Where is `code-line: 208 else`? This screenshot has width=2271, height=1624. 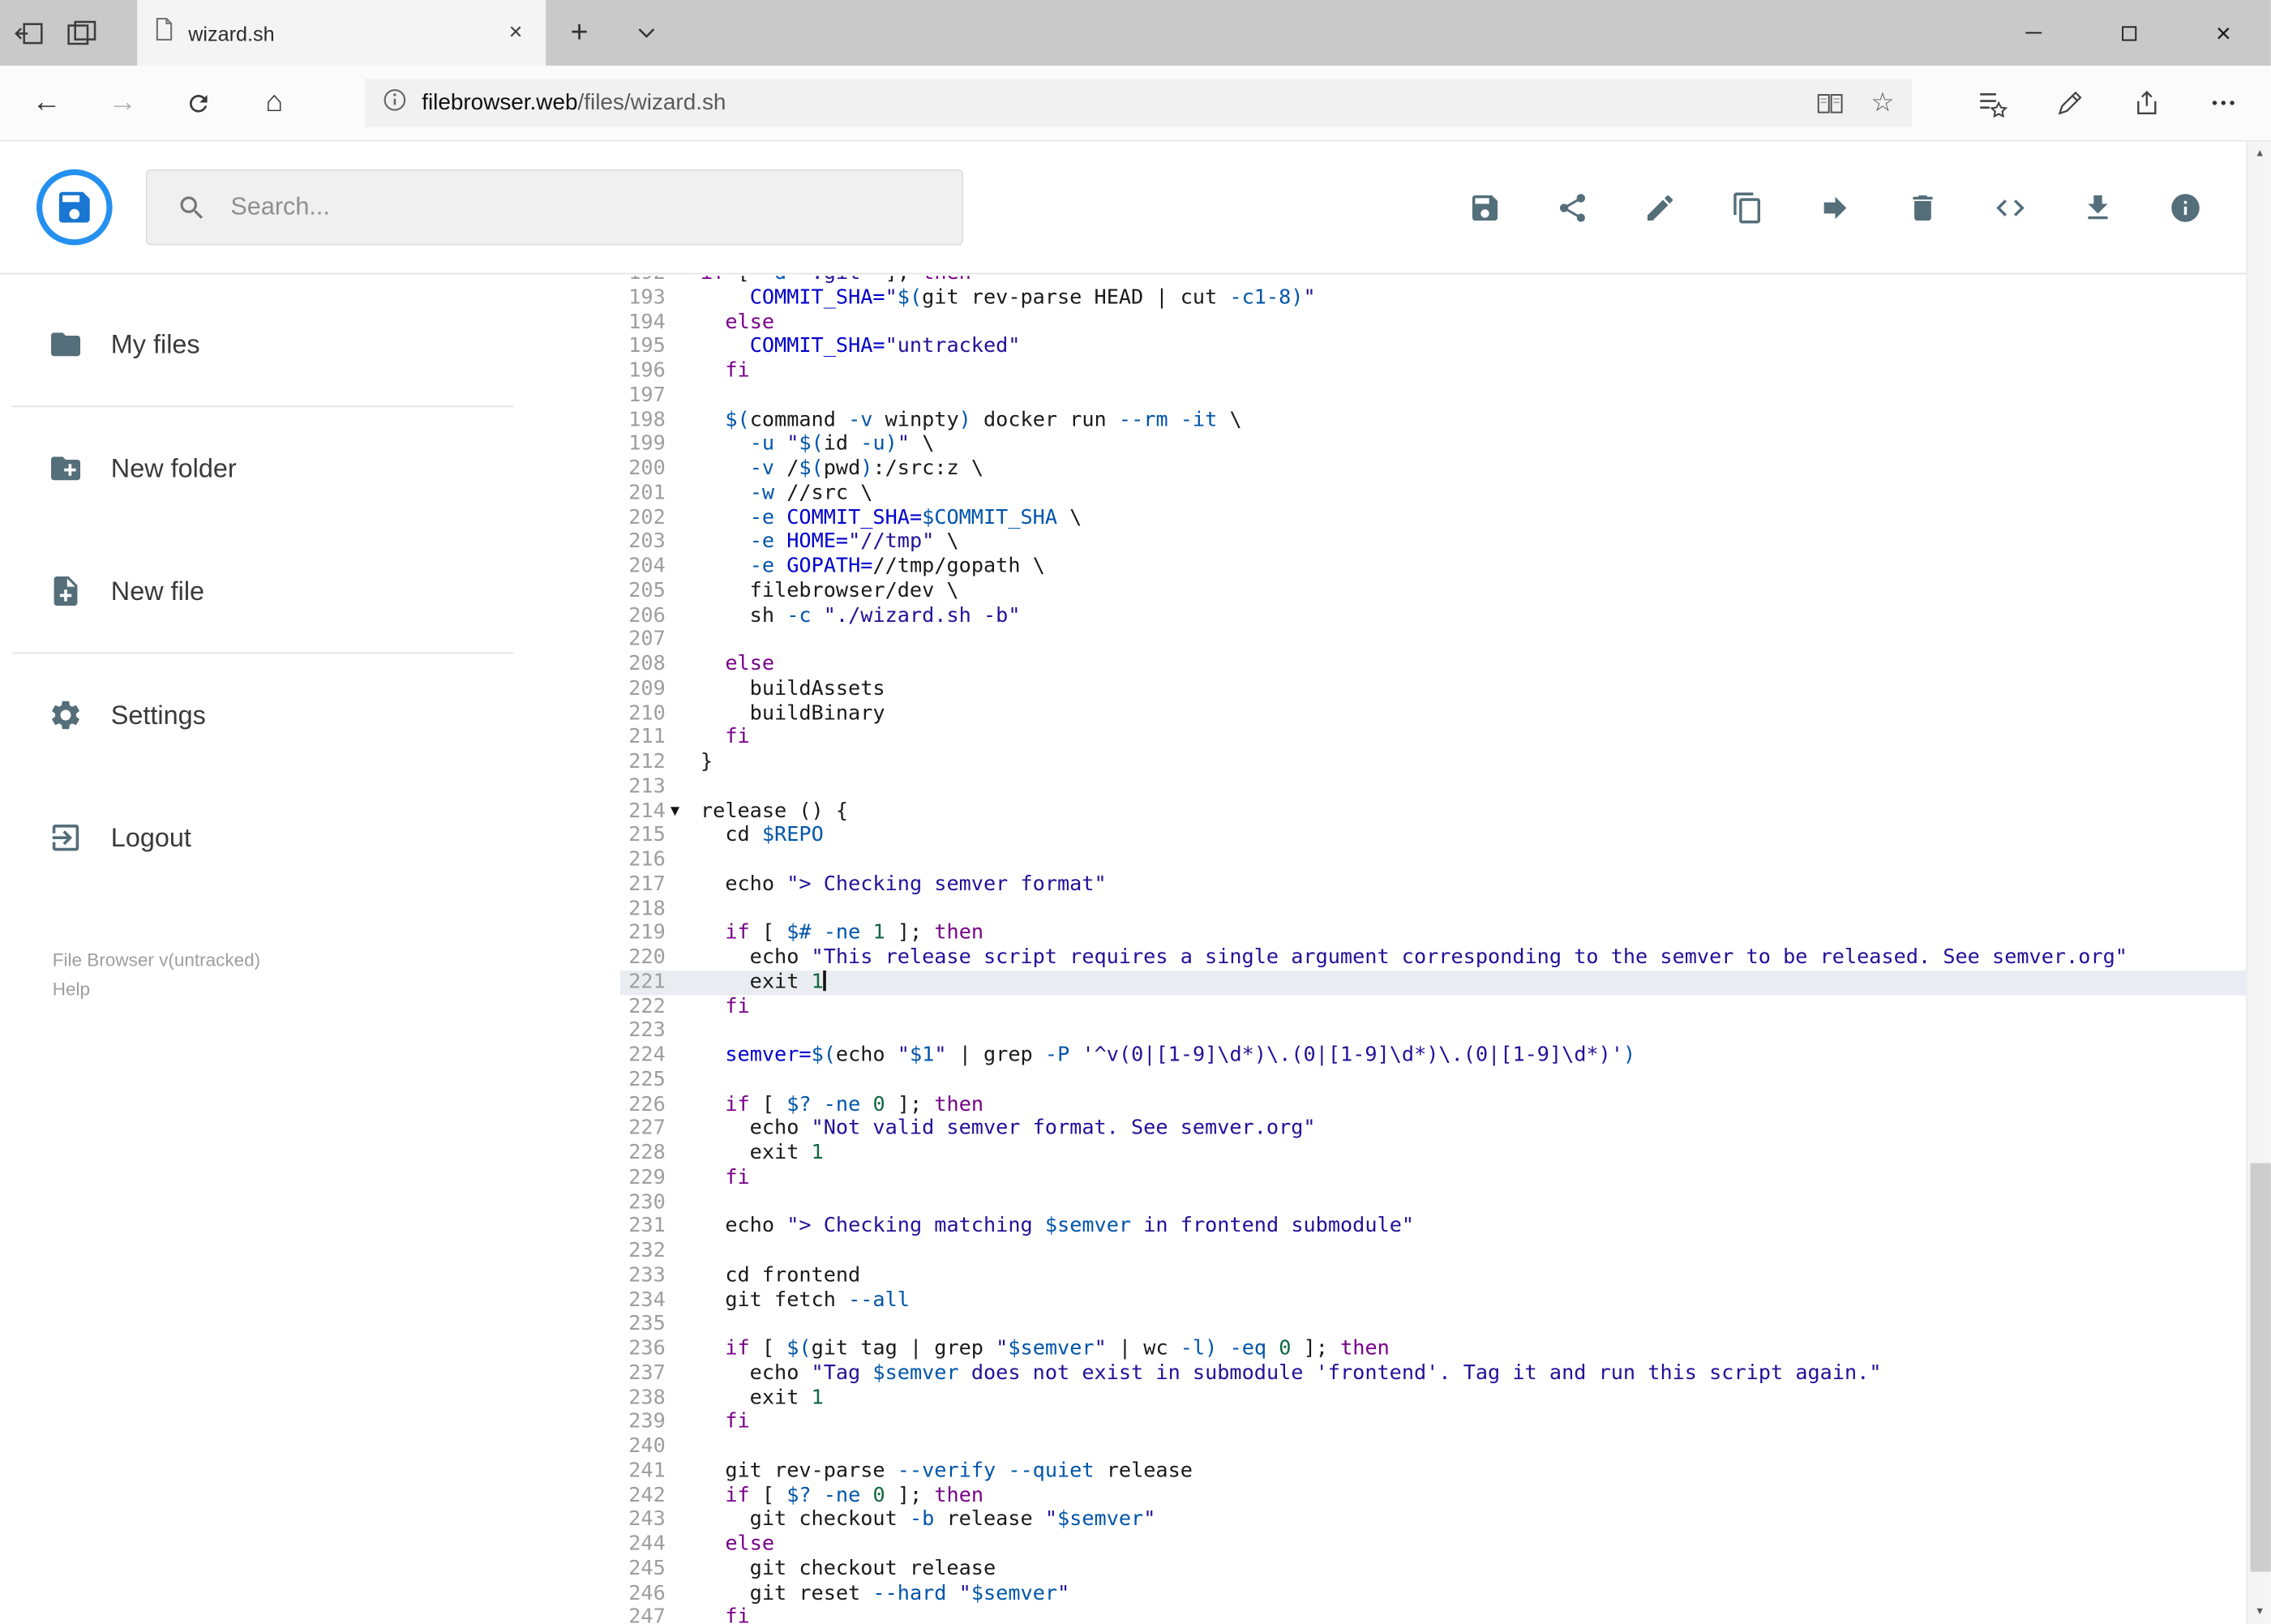 code-line: 208 else is located at coordinates (1433, 665).